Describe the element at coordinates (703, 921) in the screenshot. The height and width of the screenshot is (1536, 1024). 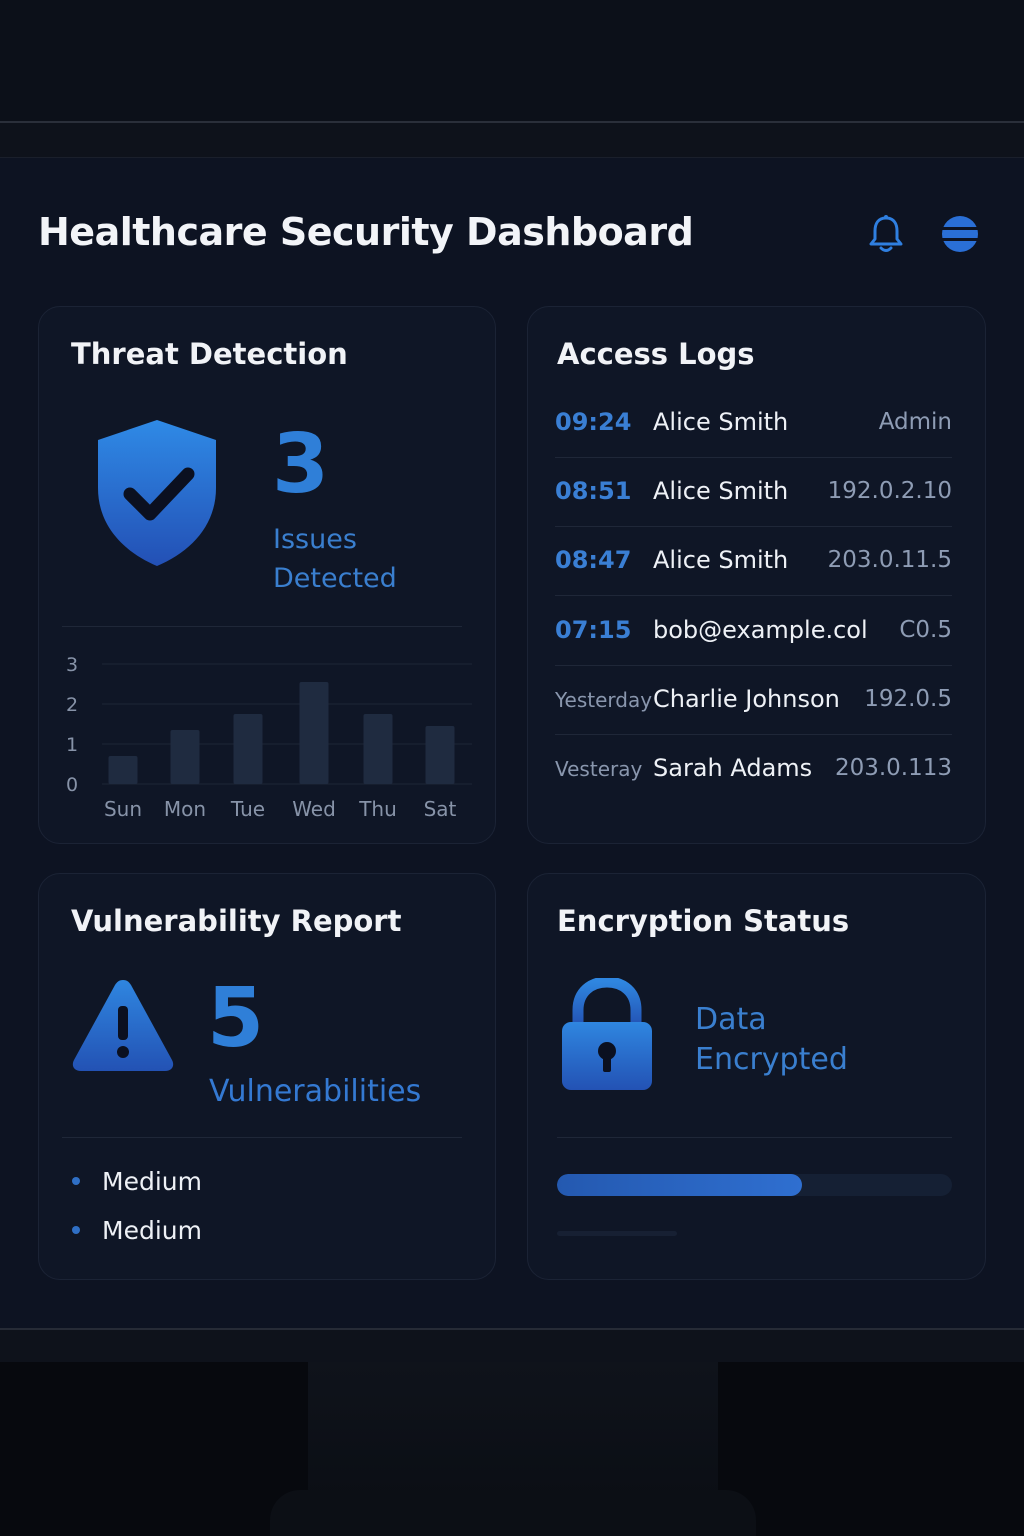
I see `card-title: Encryption Status` at that location.